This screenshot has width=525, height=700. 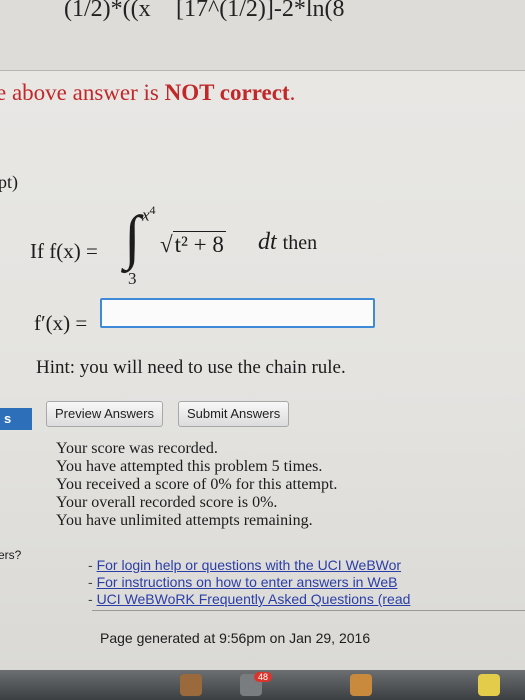 I want to click on formula-if-text: If f(x) =, so click(x=64, y=251).